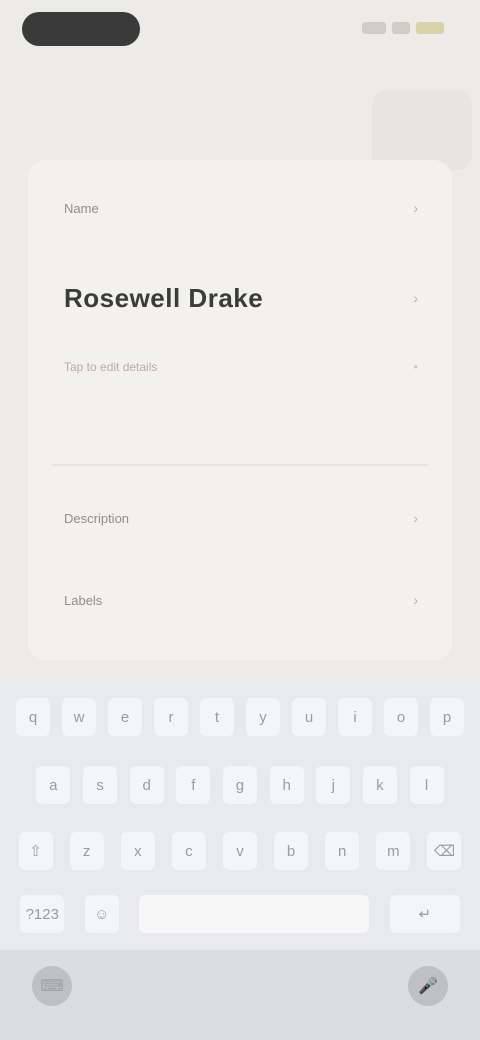 The width and height of the screenshot is (480, 1040). I want to click on key: g, so click(239, 785).